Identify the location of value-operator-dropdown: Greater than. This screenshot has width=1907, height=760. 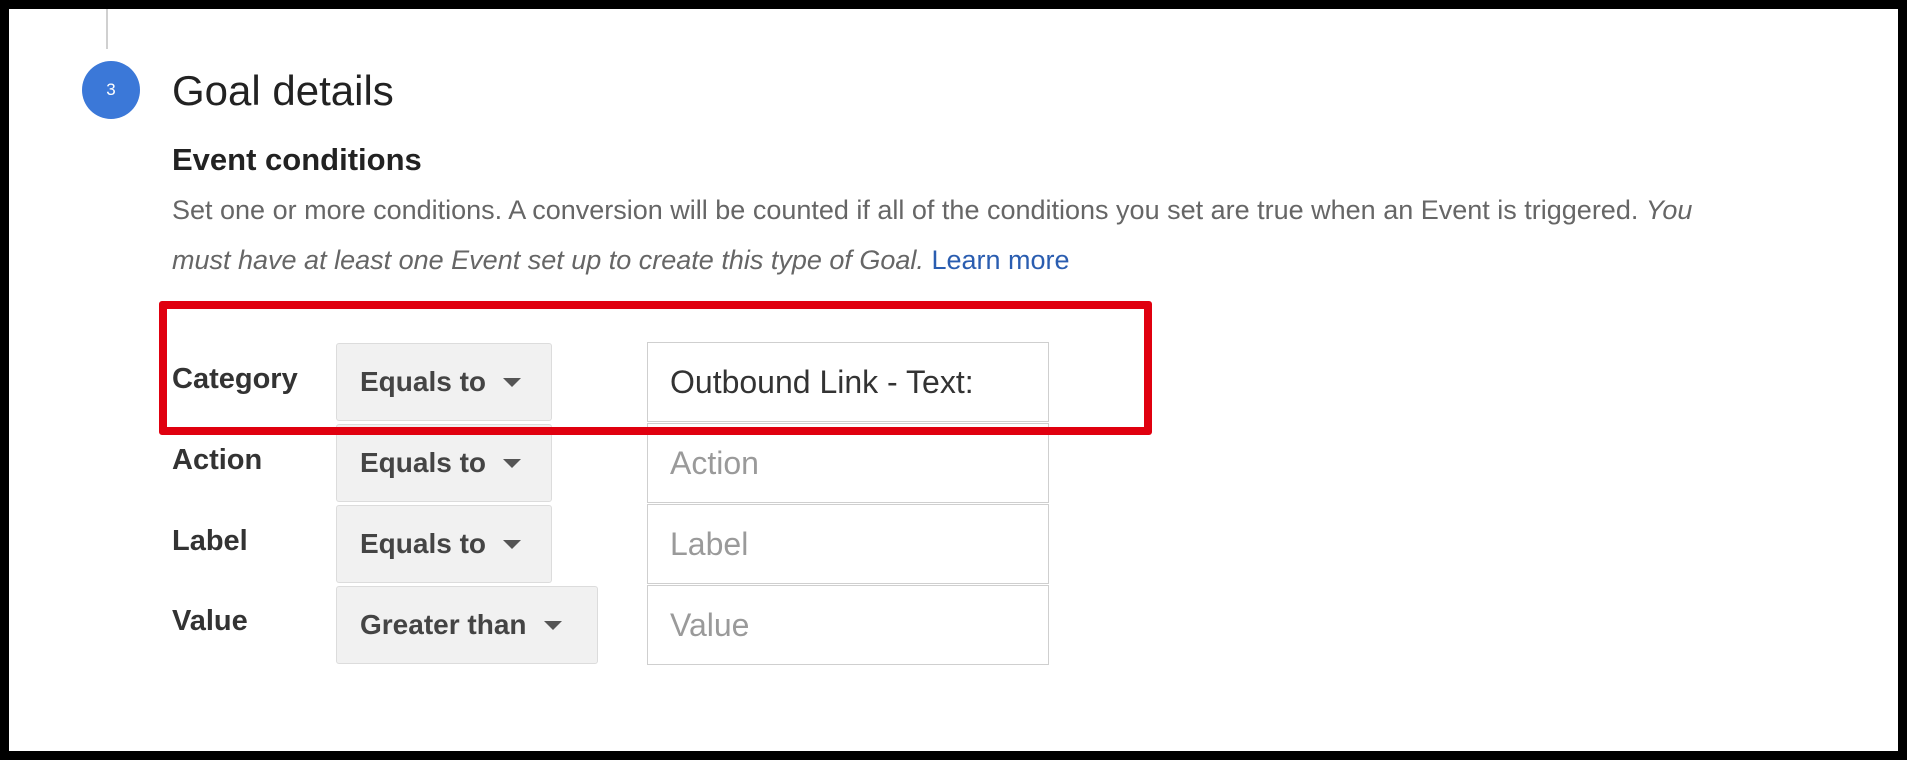
(467, 625).